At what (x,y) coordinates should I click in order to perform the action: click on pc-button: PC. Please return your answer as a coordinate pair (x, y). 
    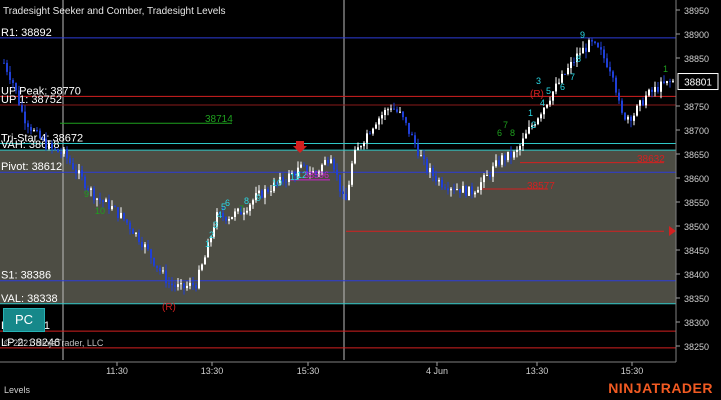
    Looking at the image, I should click on (24, 320).